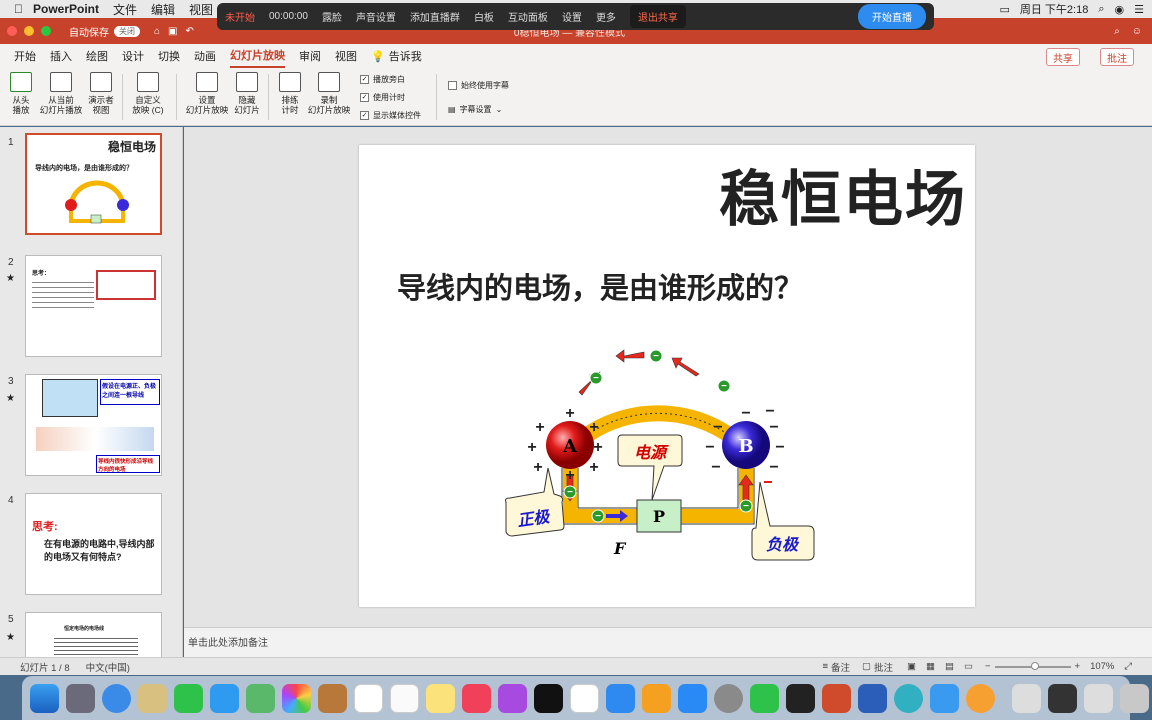 The height and width of the screenshot is (720, 1152). I want to click on setup-slideshow-button: 设置 幻灯片放映, so click(207, 93).